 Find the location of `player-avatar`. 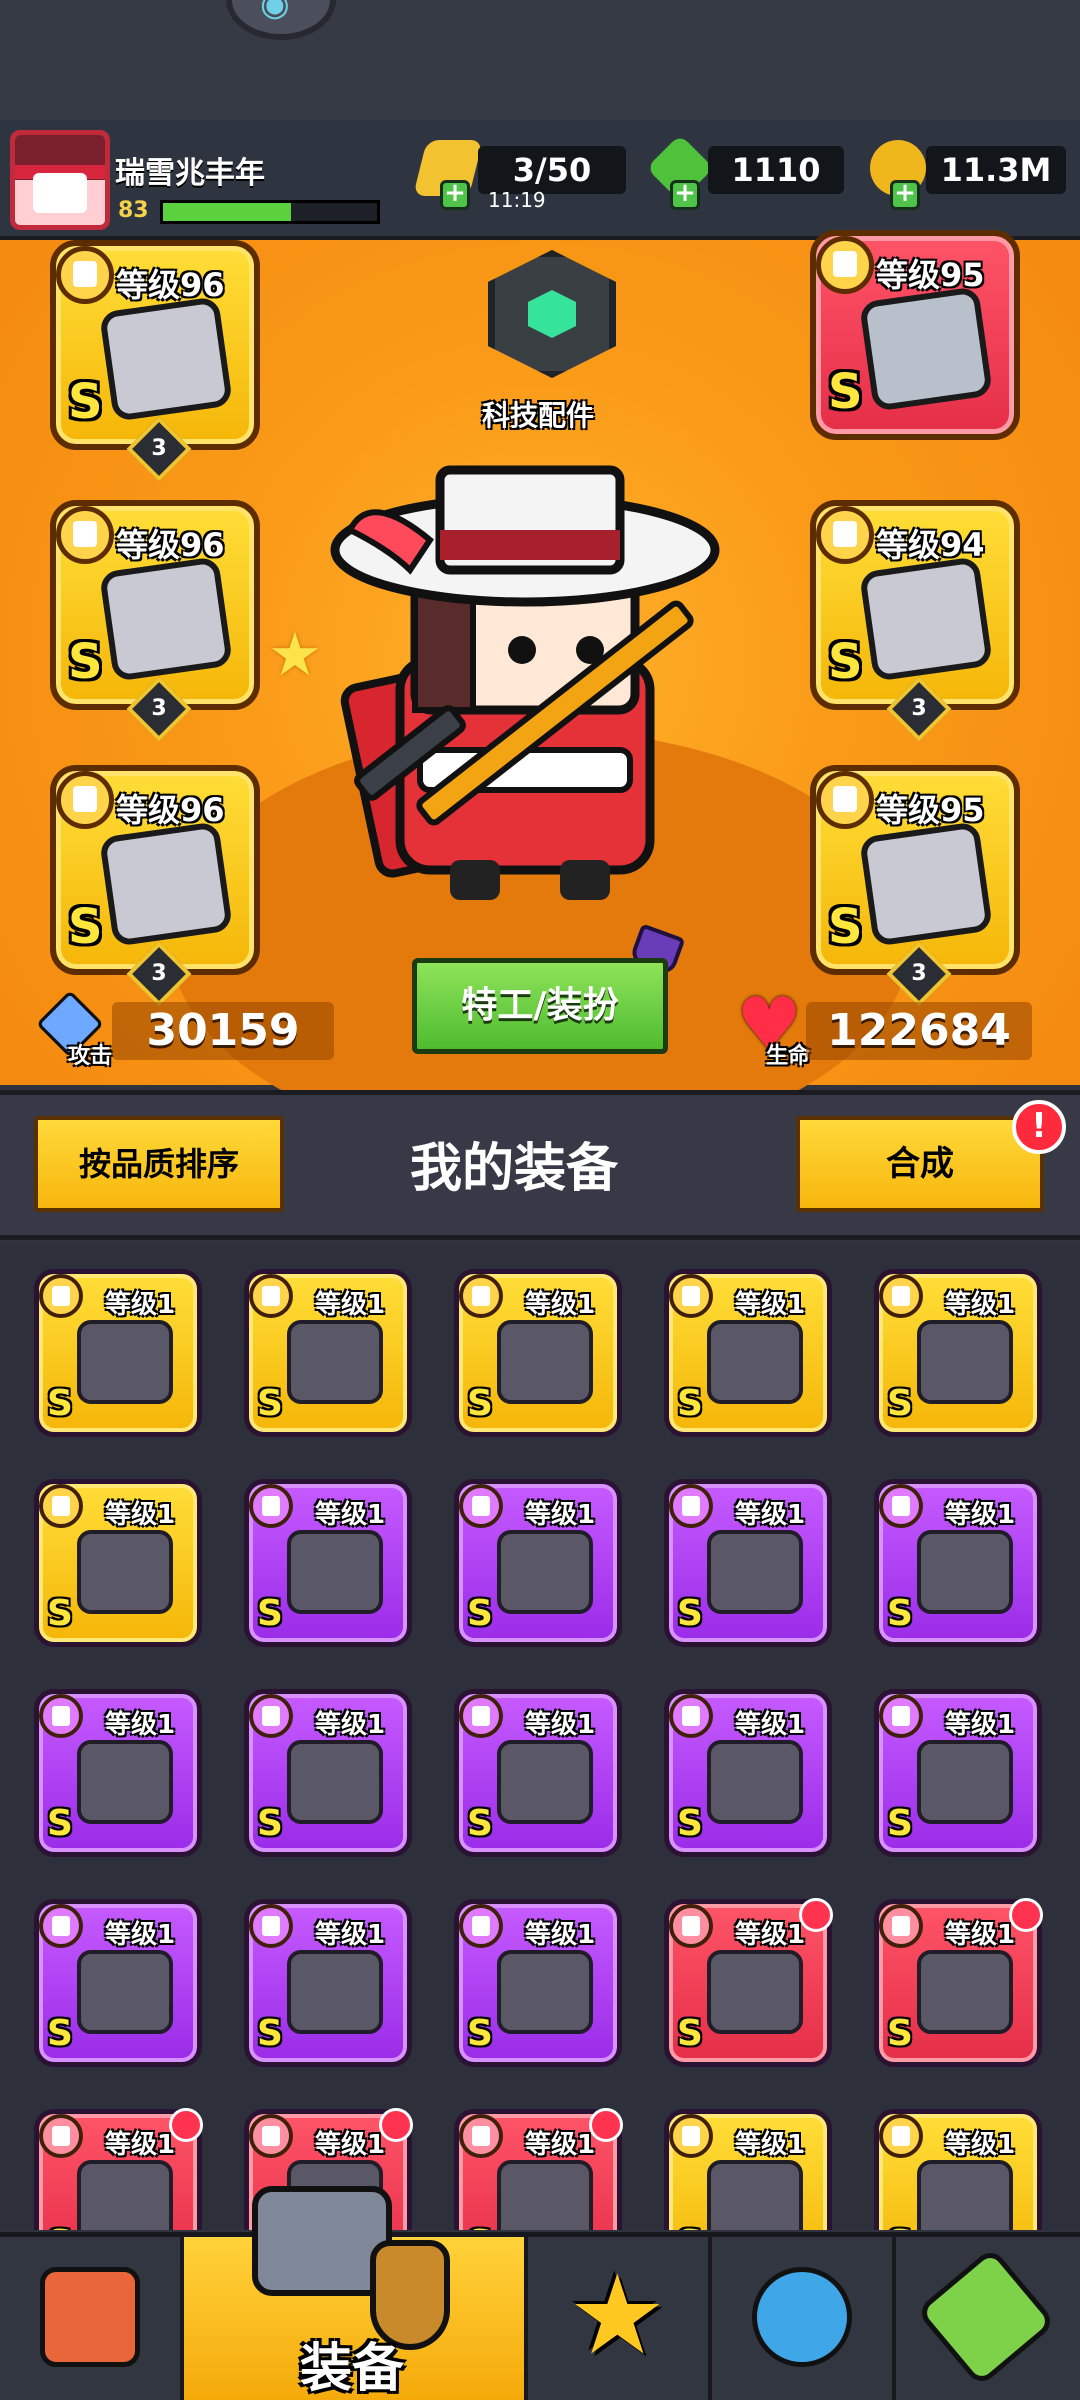

player-avatar is located at coordinates (60, 180).